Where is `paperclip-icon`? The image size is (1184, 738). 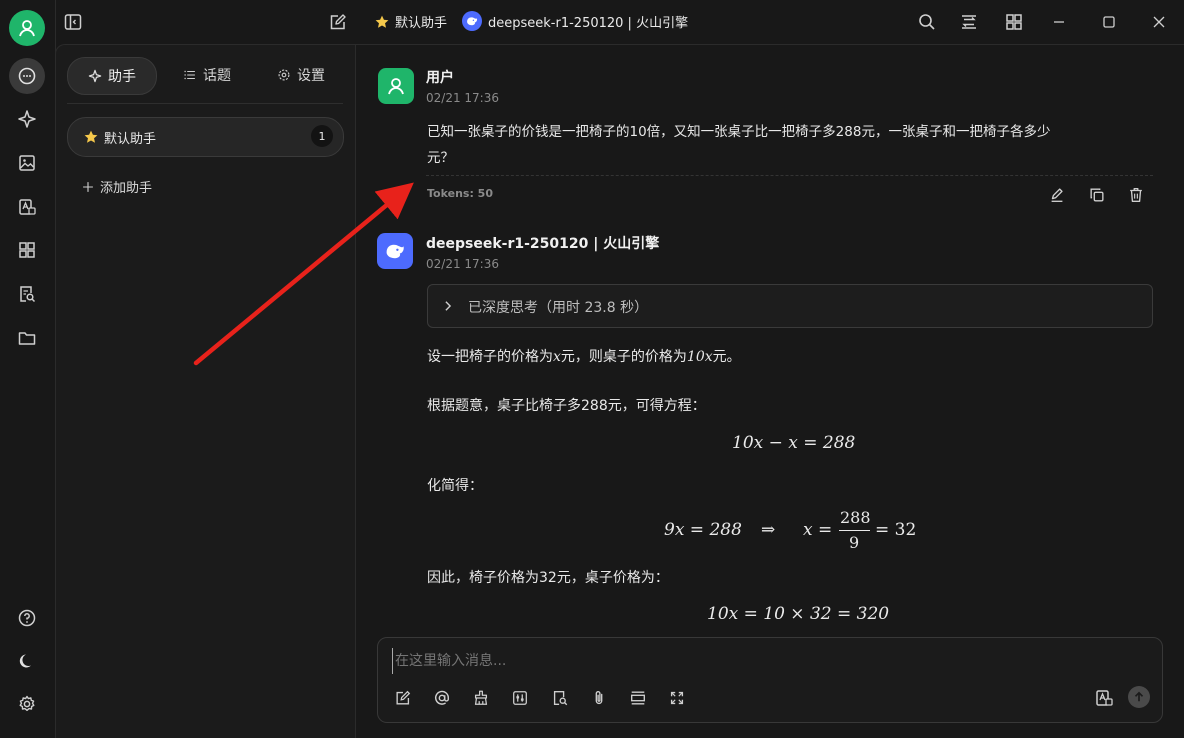 paperclip-icon is located at coordinates (599, 698).